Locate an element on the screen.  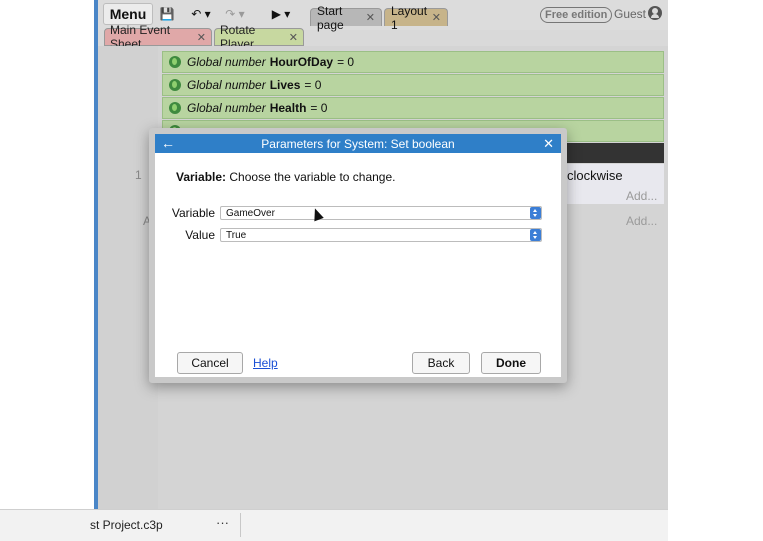
global-name: Lives is located at coordinates (285, 85).